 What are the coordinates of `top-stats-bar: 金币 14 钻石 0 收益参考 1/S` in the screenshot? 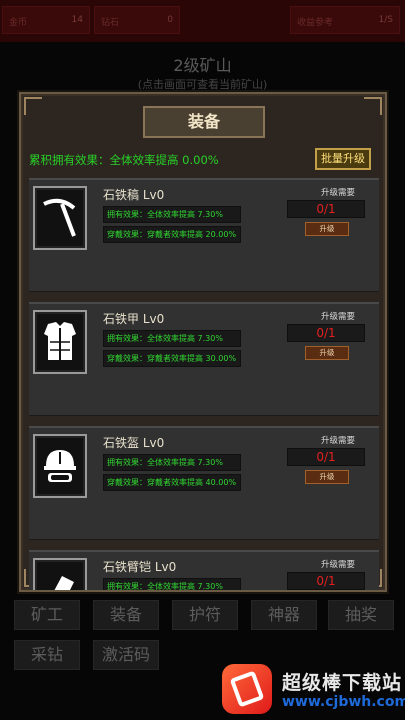 It's located at (202, 21).